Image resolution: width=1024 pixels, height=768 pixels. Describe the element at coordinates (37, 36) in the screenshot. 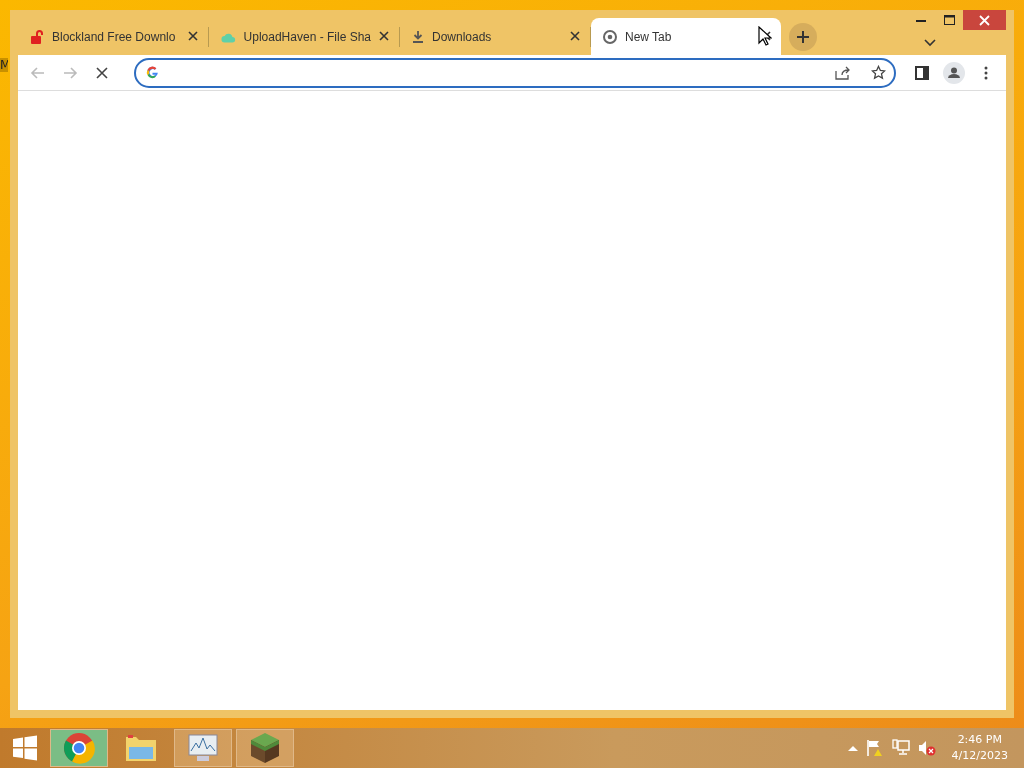

I see `padlock-icon` at that location.